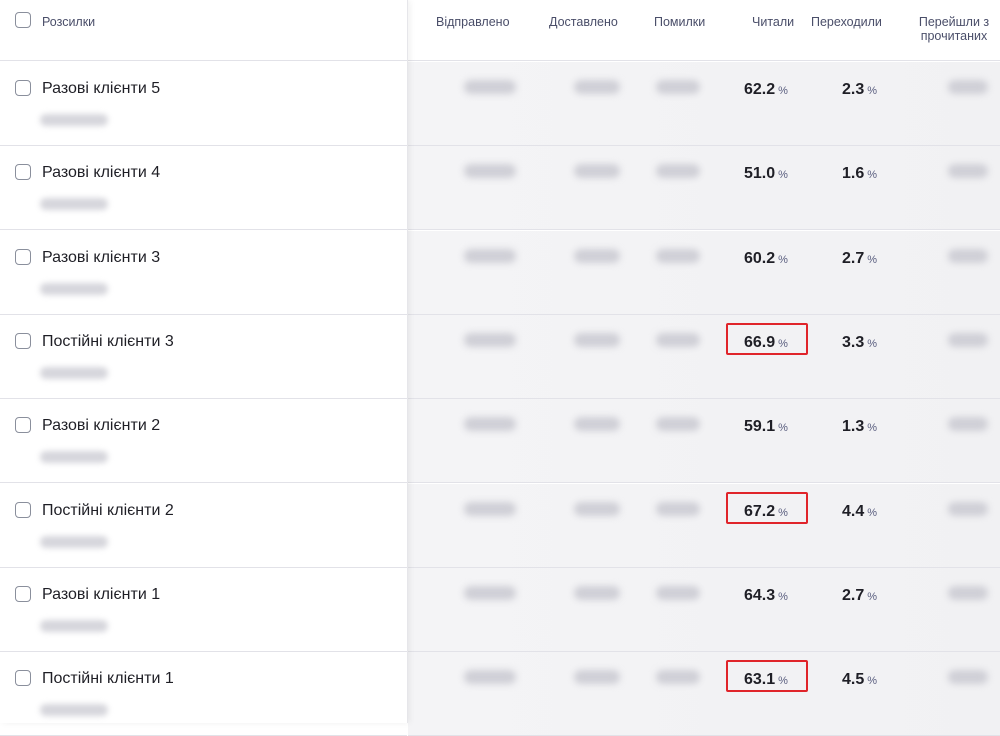 This screenshot has height=736, width=1000. I want to click on read-value: 59.1%, so click(766, 427).